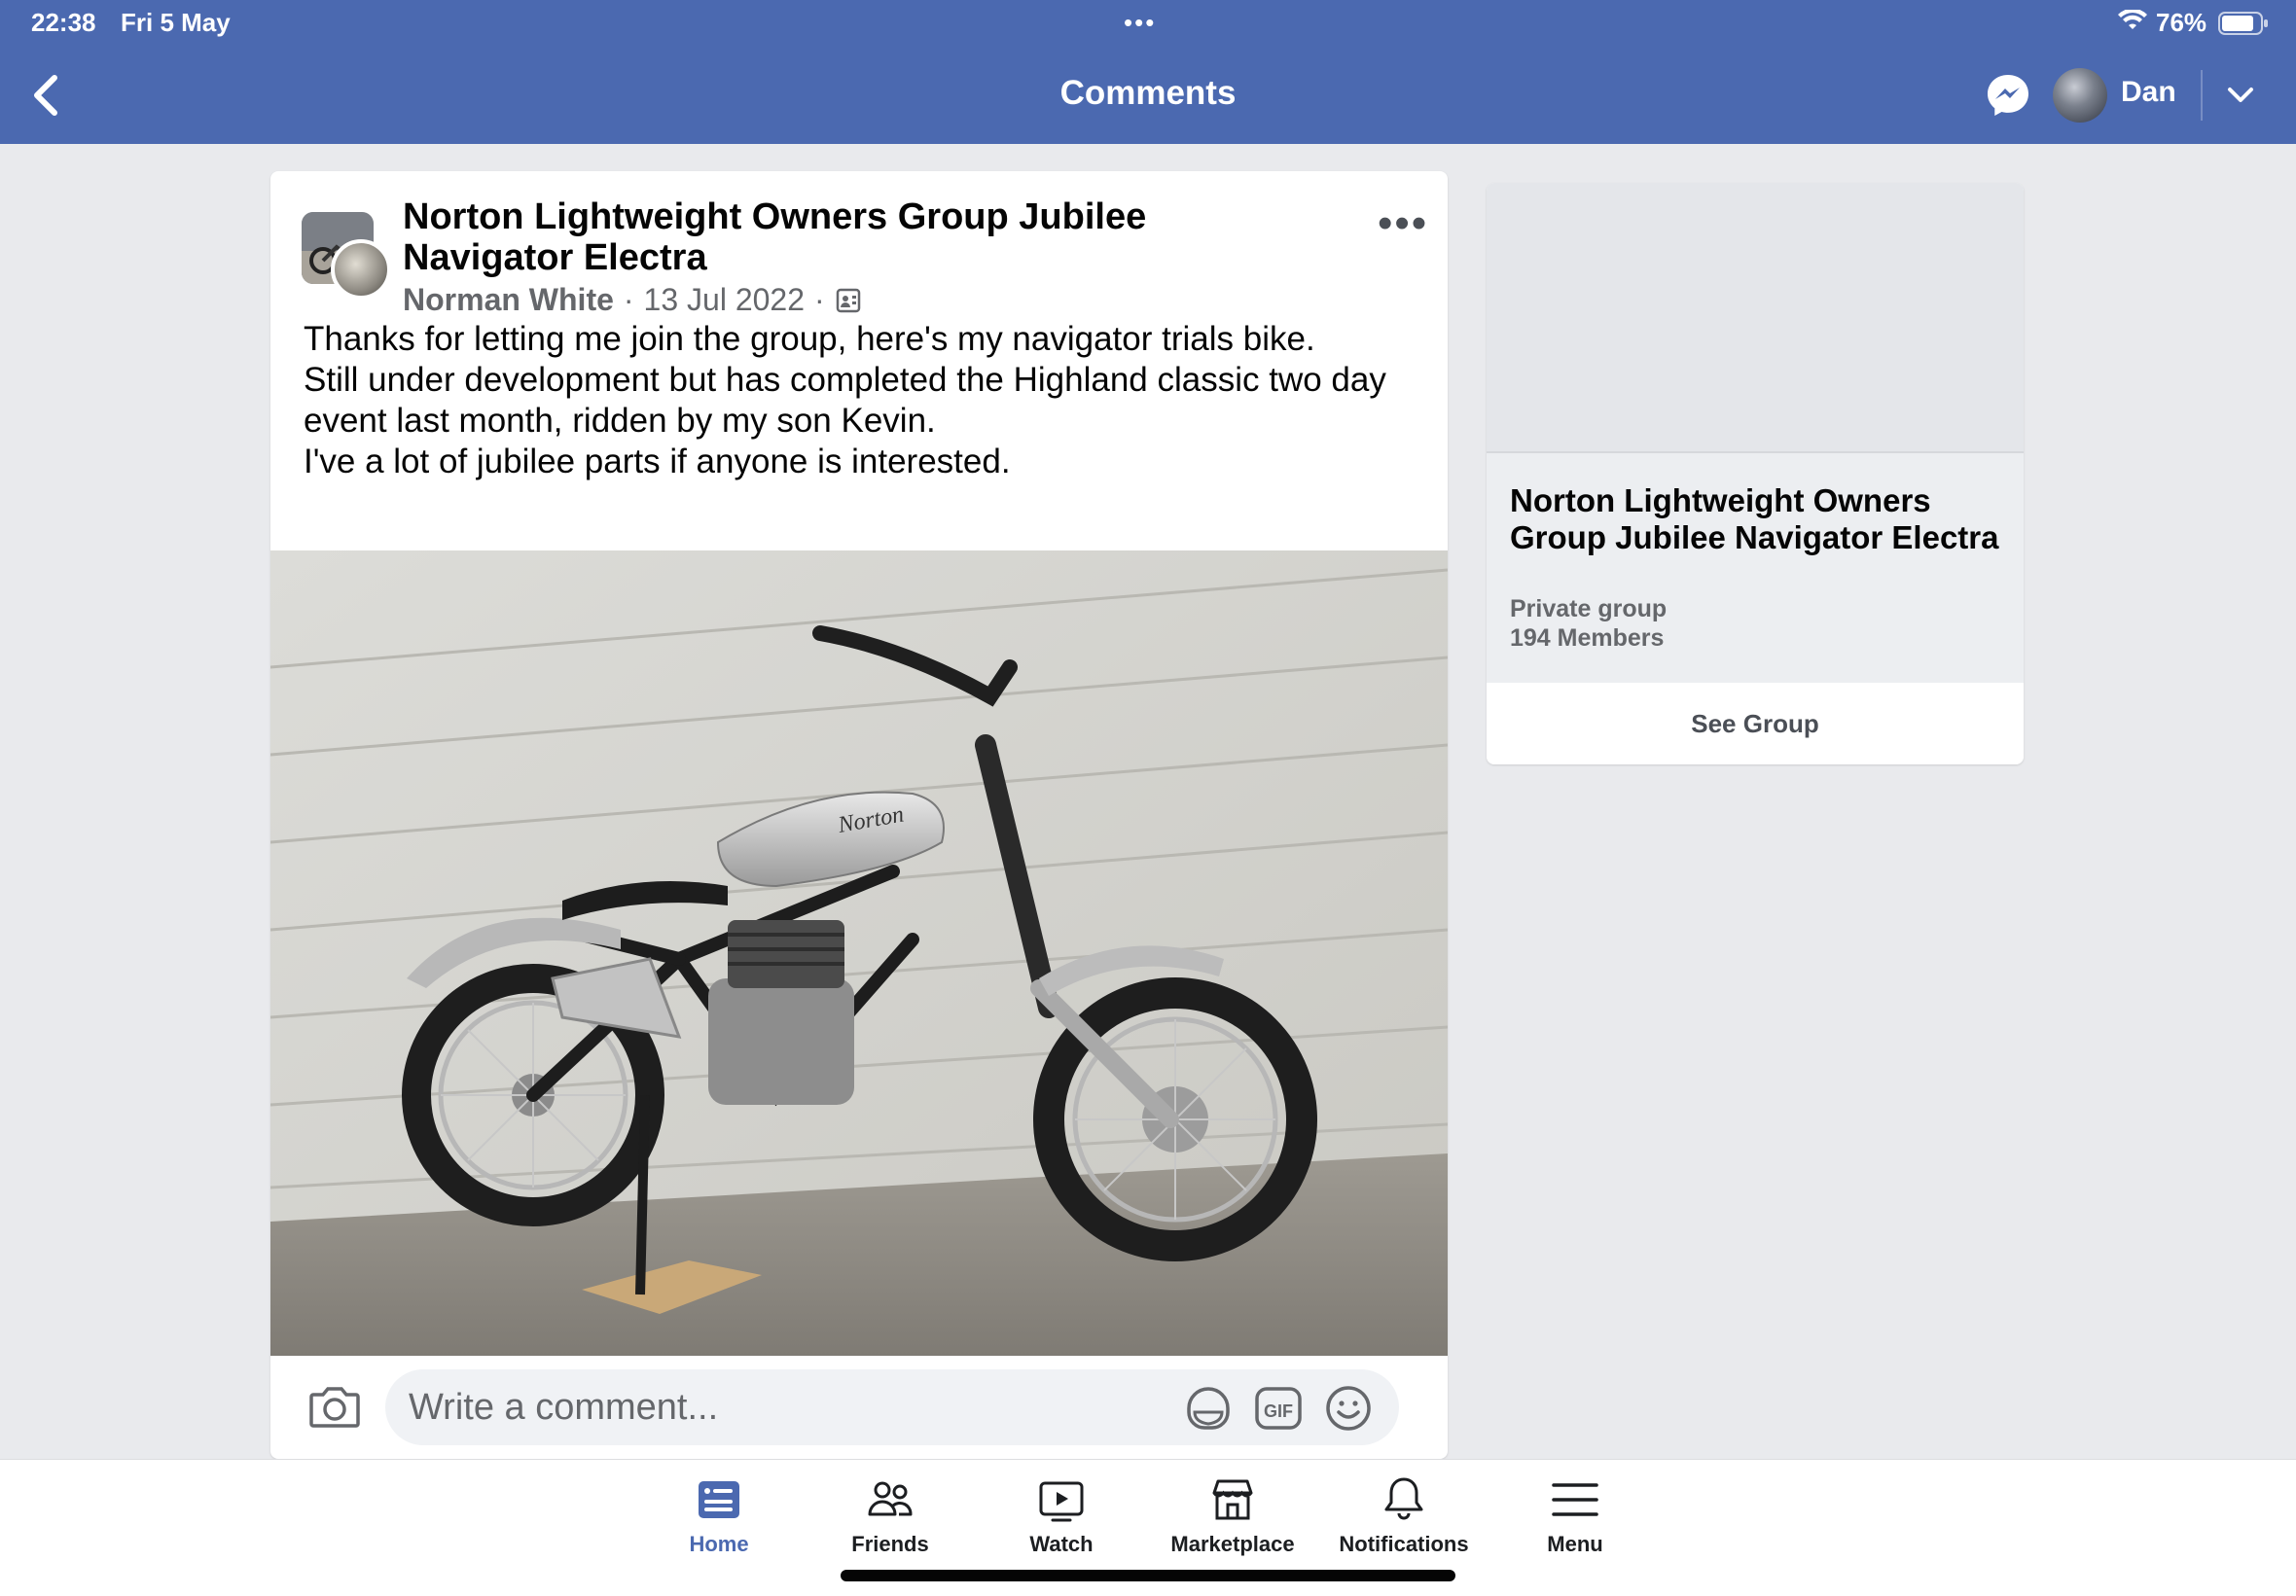 This screenshot has height=1596, width=2296. What do you see at coordinates (1148, 72) in the screenshot?
I see `top-navigation-bar: 22:38 Fri 5 May ••• 76% Comments Dan` at bounding box center [1148, 72].